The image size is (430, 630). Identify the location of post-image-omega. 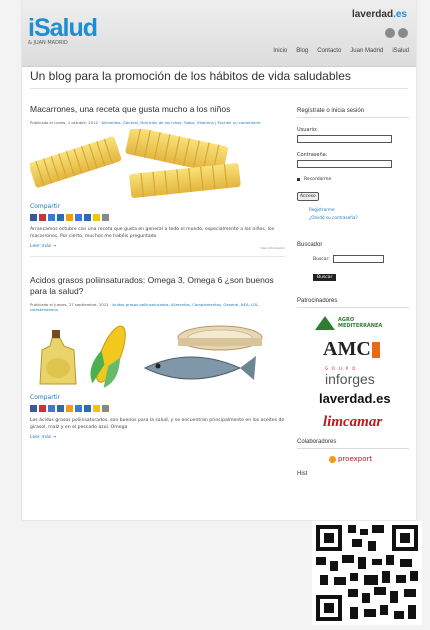
(152, 353).